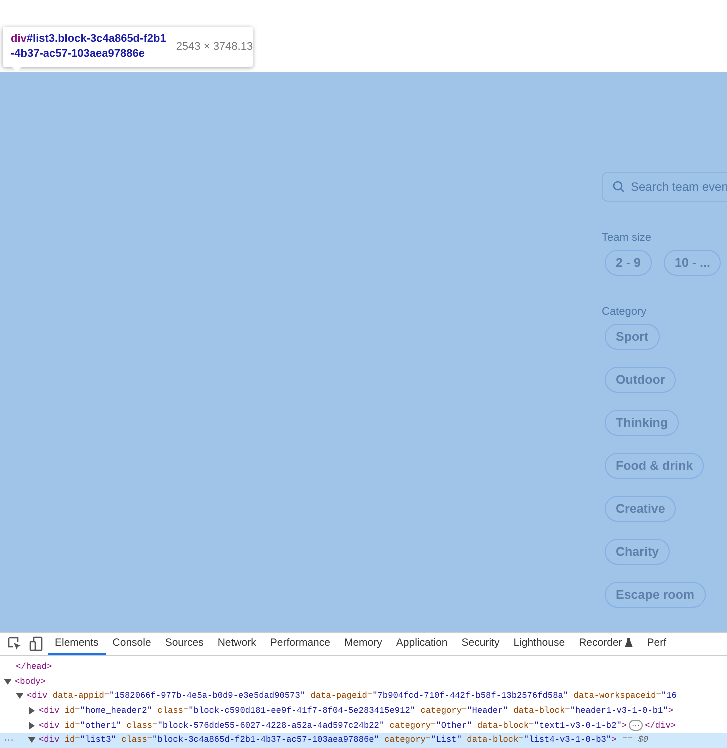 Image resolution: width=727 pixels, height=748 pixels. Describe the element at coordinates (37, 644) in the screenshot. I see `device-icon` at that location.